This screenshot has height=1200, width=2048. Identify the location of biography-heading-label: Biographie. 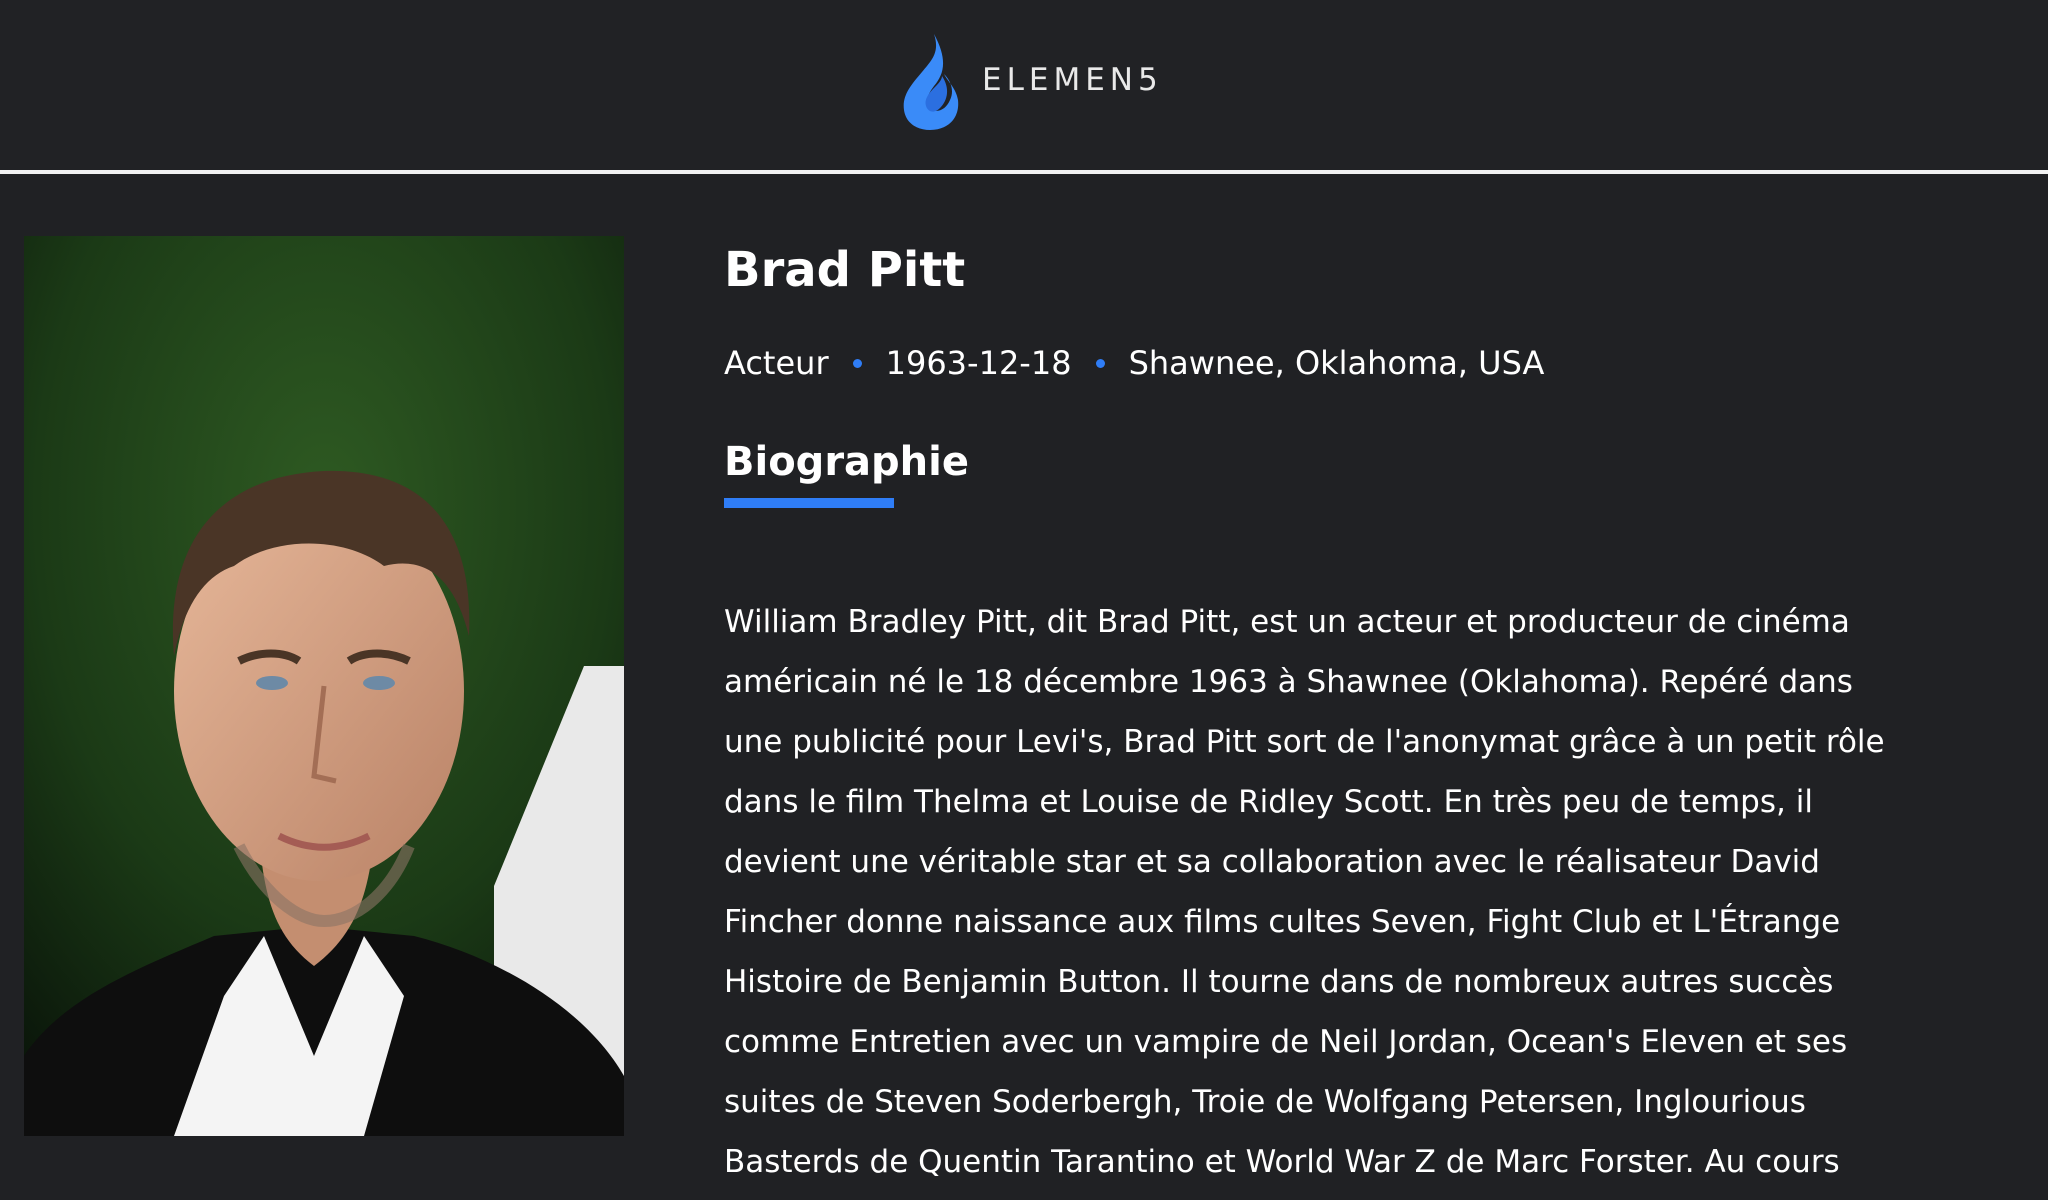
(846, 462).